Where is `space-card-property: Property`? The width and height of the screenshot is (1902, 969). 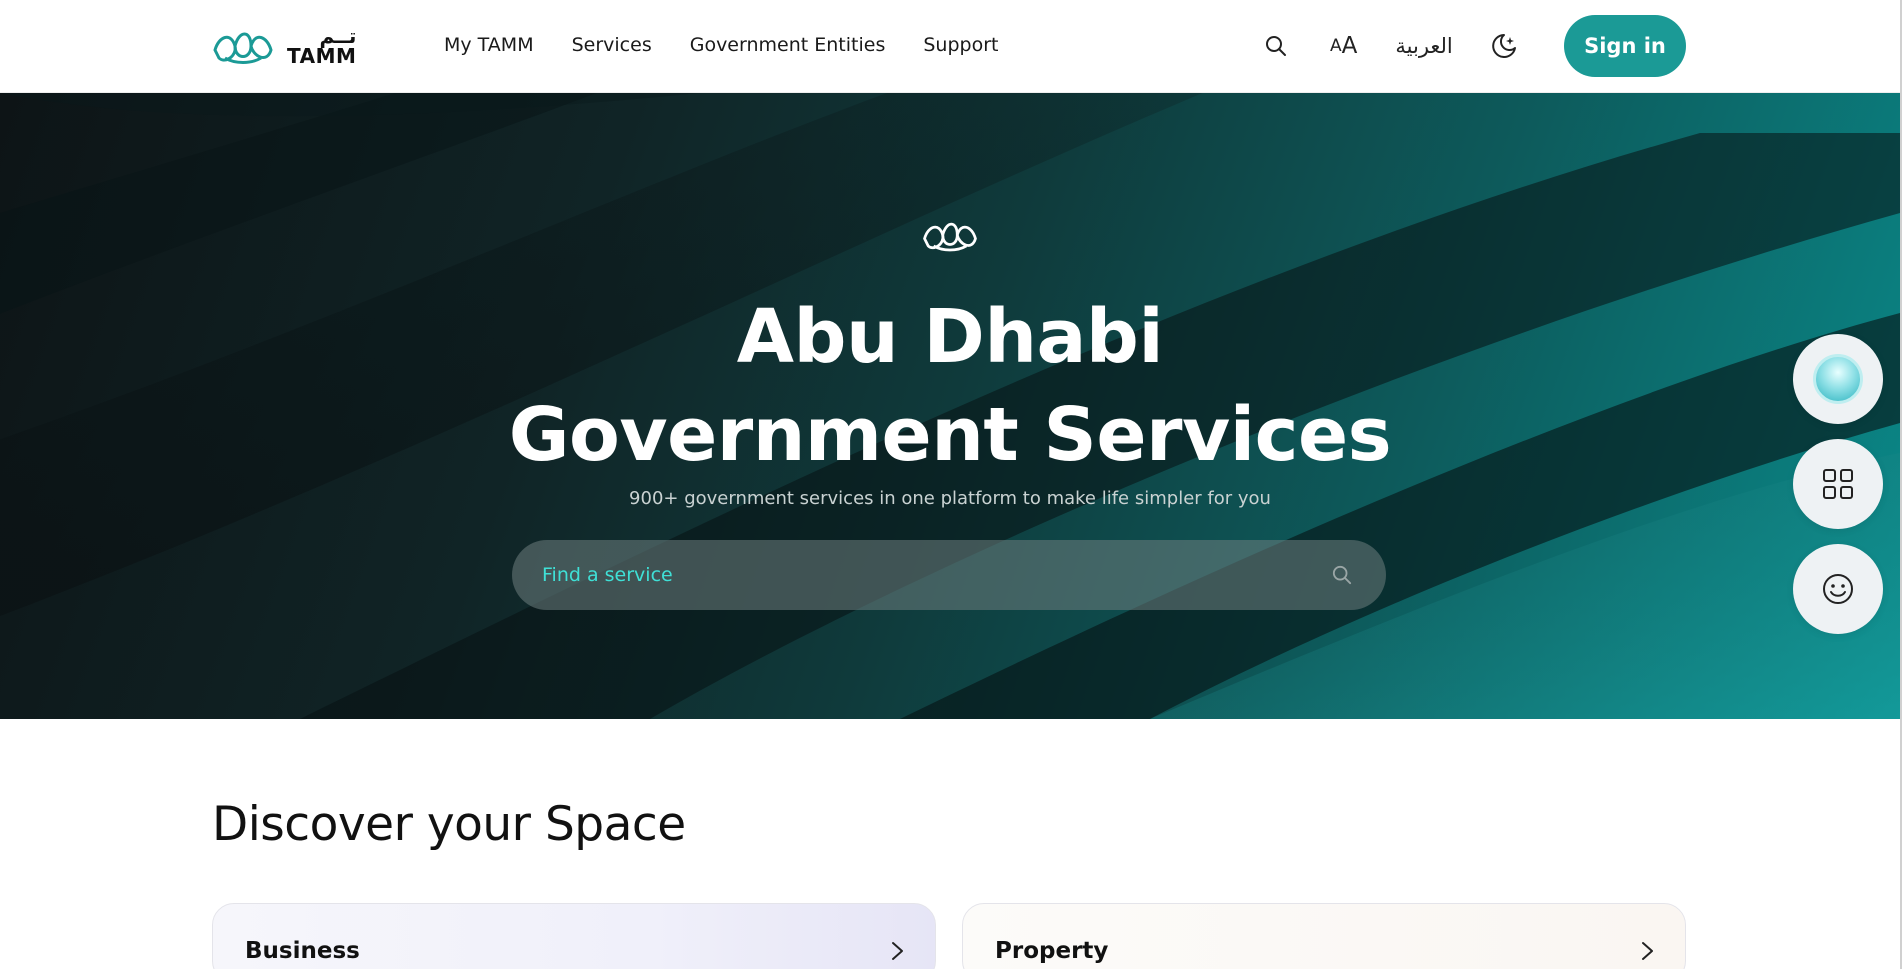
space-card-property: Property is located at coordinates (1324, 936).